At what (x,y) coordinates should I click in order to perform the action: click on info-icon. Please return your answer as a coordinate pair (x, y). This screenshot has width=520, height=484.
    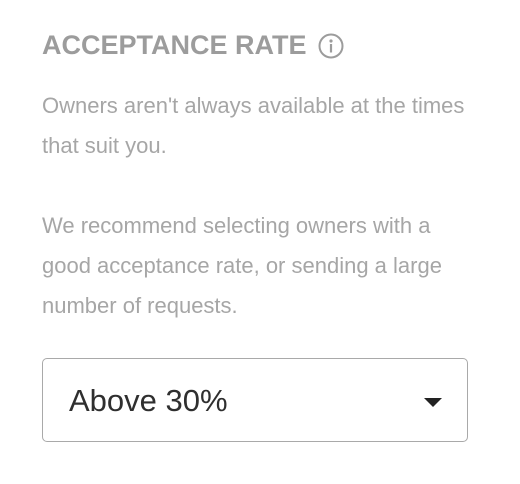
    Looking at the image, I should click on (331, 46).